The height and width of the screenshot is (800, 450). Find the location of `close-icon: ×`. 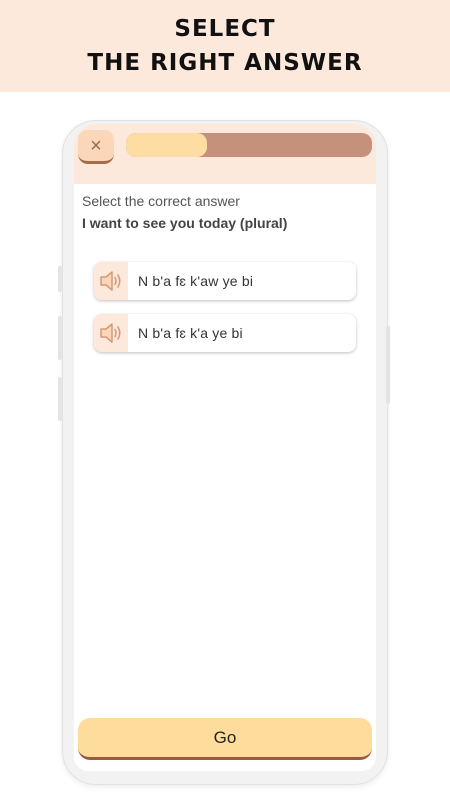

close-icon: × is located at coordinates (96, 145).